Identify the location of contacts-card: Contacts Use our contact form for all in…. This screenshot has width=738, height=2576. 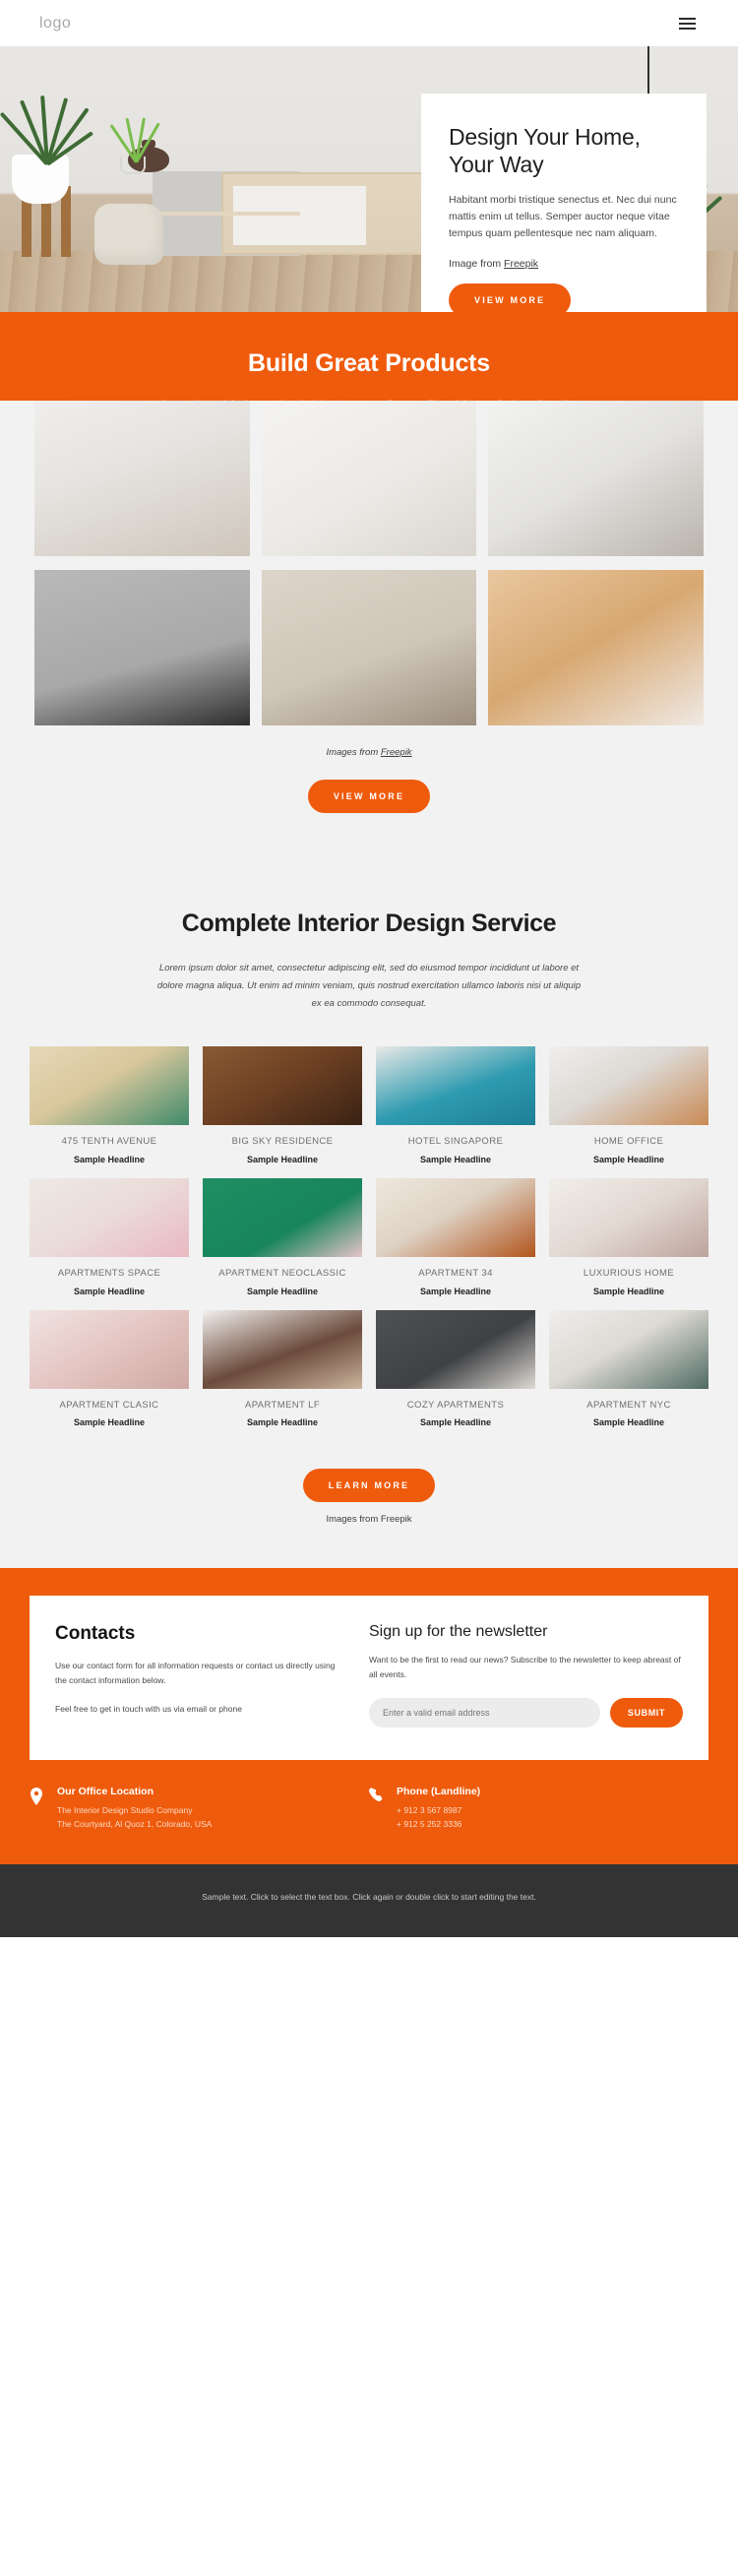
(369, 1678).